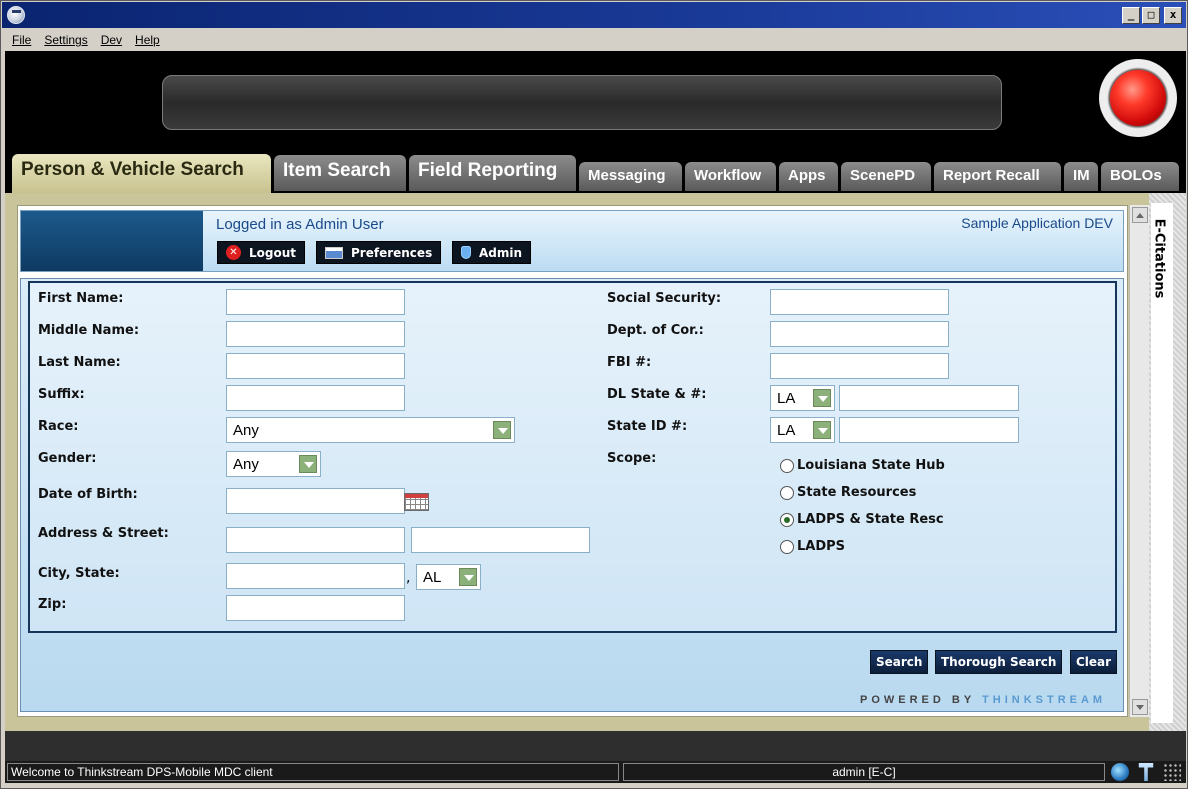  What do you see at coordinates (859, 302) in the screenshot?
I see `ssn-input` at bounding box center [859, 302].